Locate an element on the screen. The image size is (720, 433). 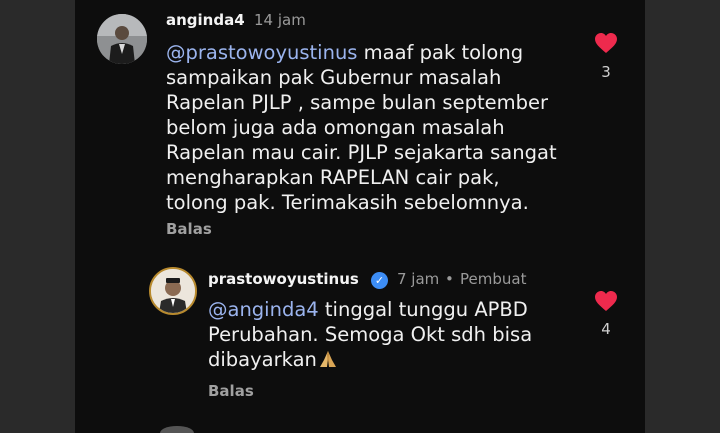
reply-creator-label: Pembuat is located at coordinates (493, 279).